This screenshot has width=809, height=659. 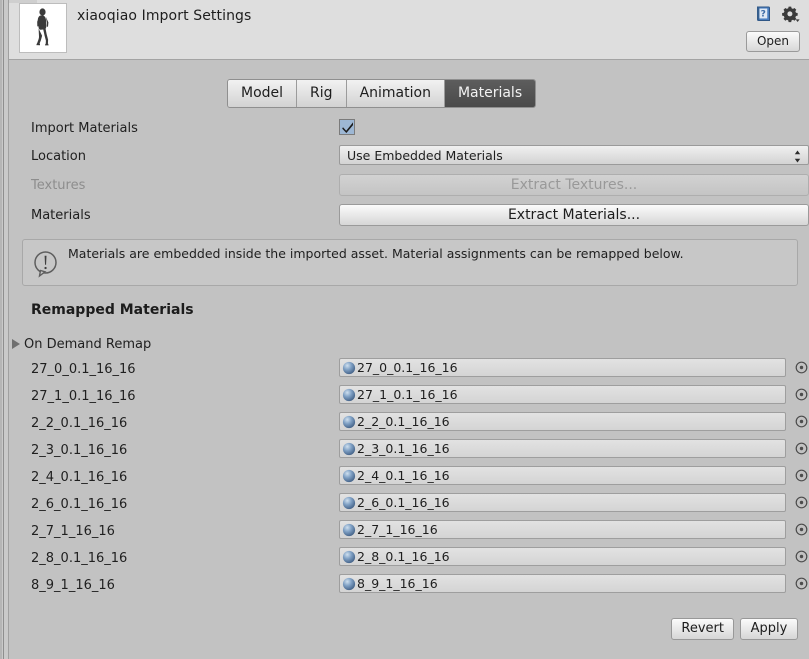 What do you see at coordinates (79, 450) in the screenshot?
I see `material-source-name: 2_3_0.1_16_16` at bounding box center [79, 450].